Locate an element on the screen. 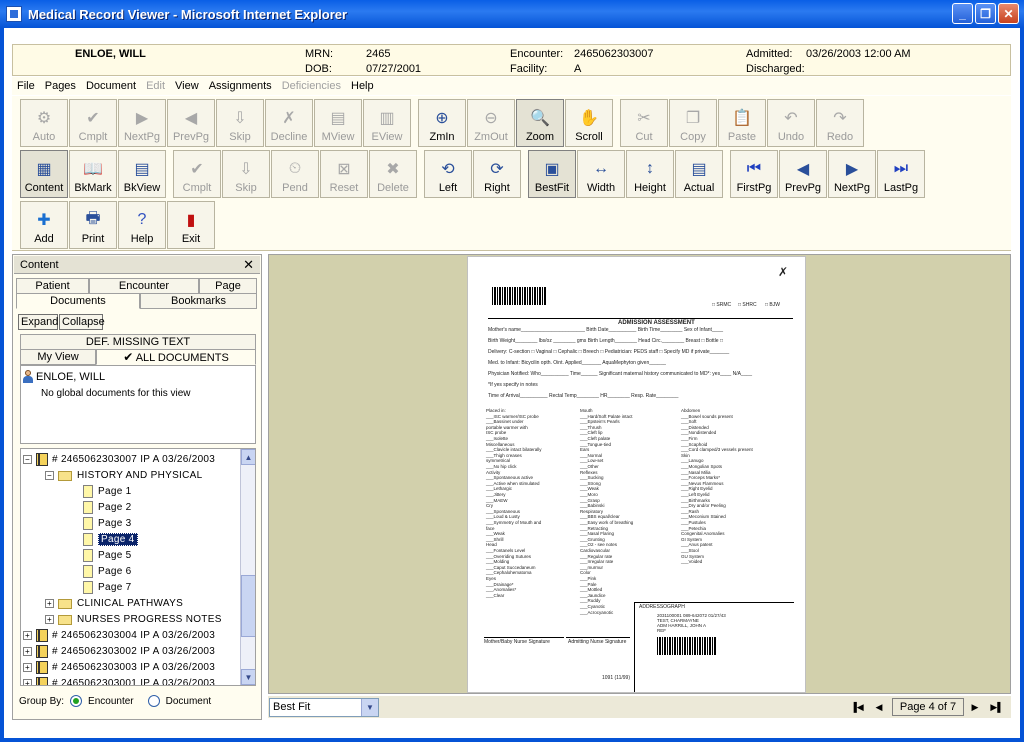 The height and width of the screenshot is (742, 1024). row2-bkmark-button: 📖 BkMark is located at coordinates (93, 174).